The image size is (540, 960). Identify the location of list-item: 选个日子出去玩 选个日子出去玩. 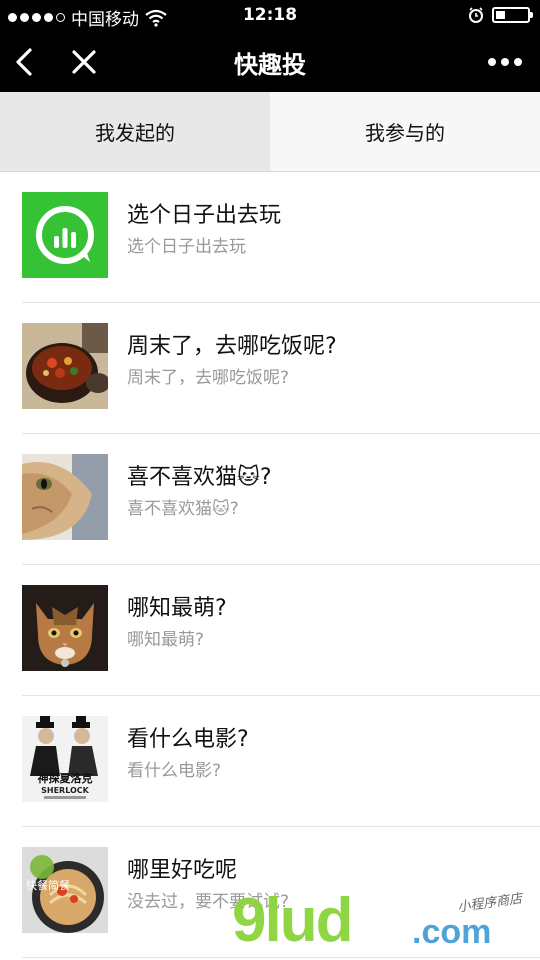
(281, 237).